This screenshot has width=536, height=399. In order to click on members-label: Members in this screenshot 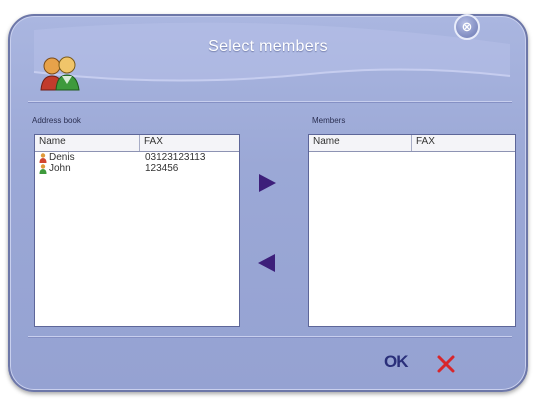, I will do `click(329, 120)`.